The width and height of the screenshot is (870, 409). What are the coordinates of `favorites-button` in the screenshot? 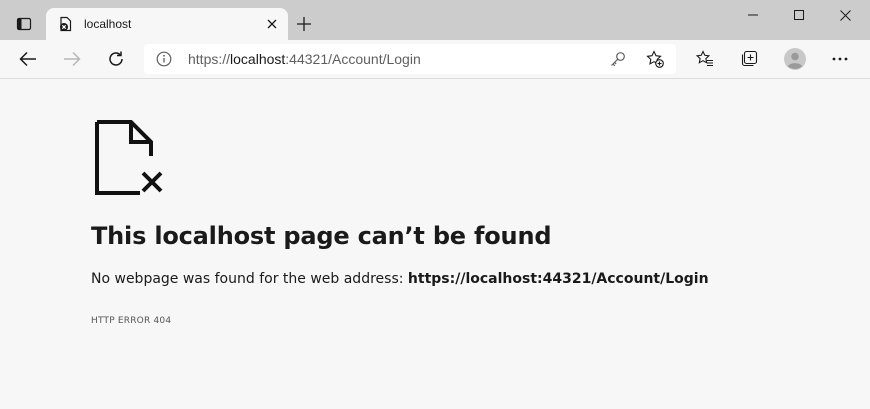 It's located at (705, 59).